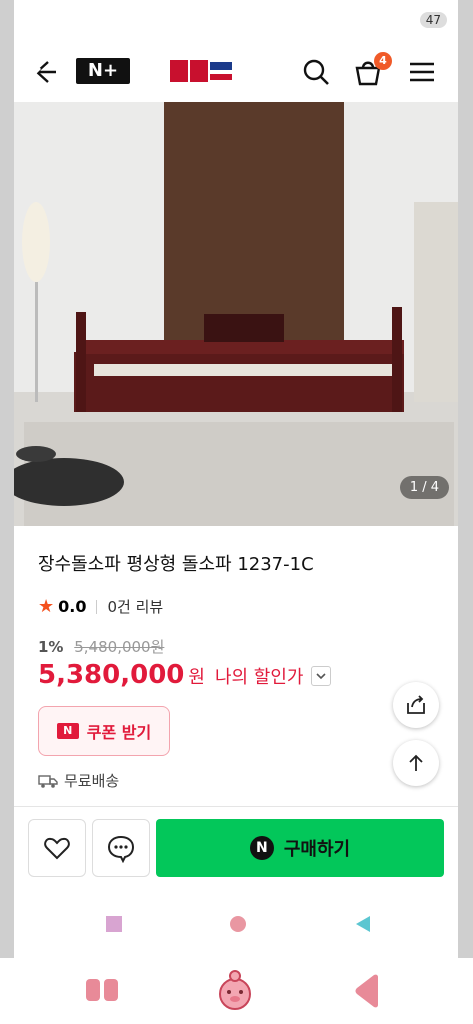  I want to click on coupon-label: 쿠폰 받기, so click(119, 732).